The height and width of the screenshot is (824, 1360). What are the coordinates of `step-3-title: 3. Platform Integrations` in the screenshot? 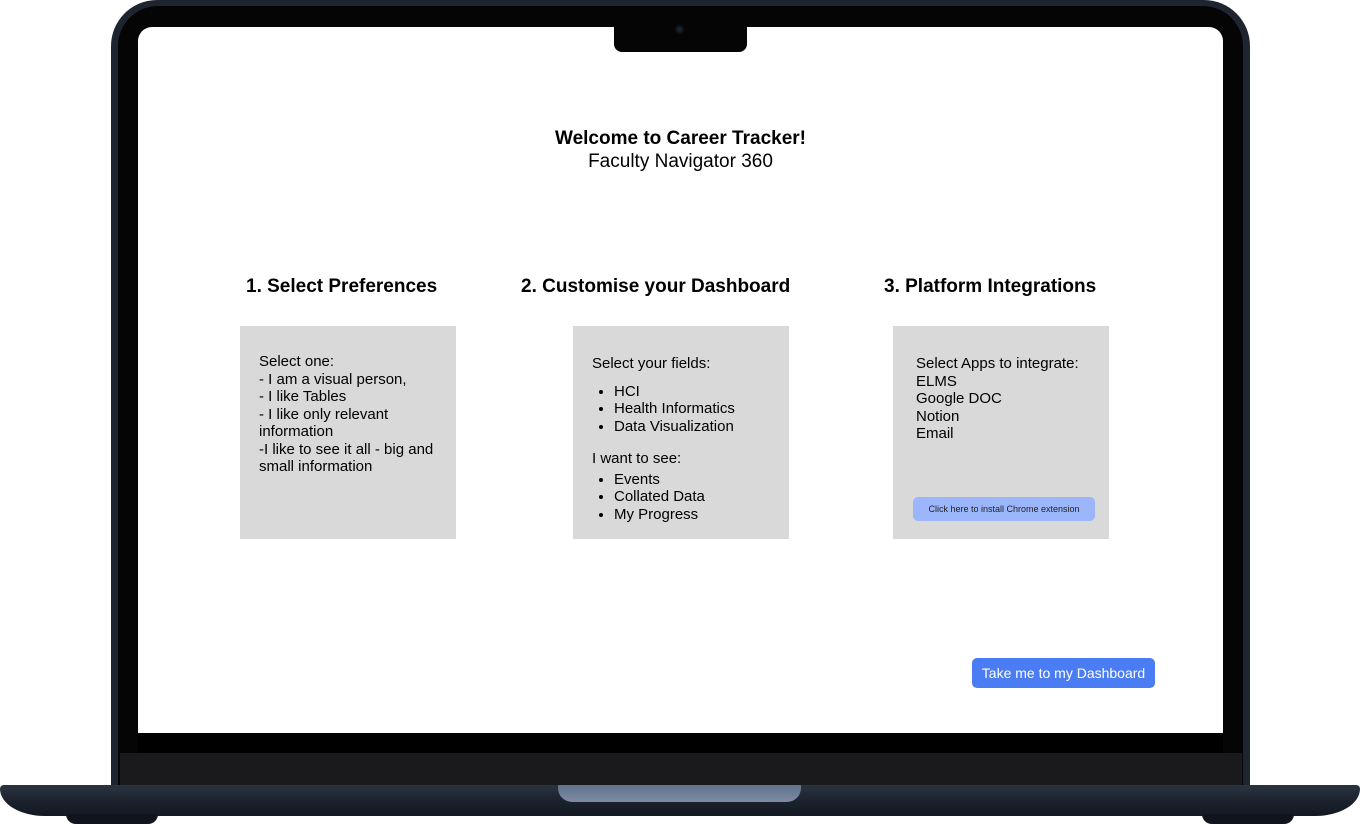 It's located at (990, 286).